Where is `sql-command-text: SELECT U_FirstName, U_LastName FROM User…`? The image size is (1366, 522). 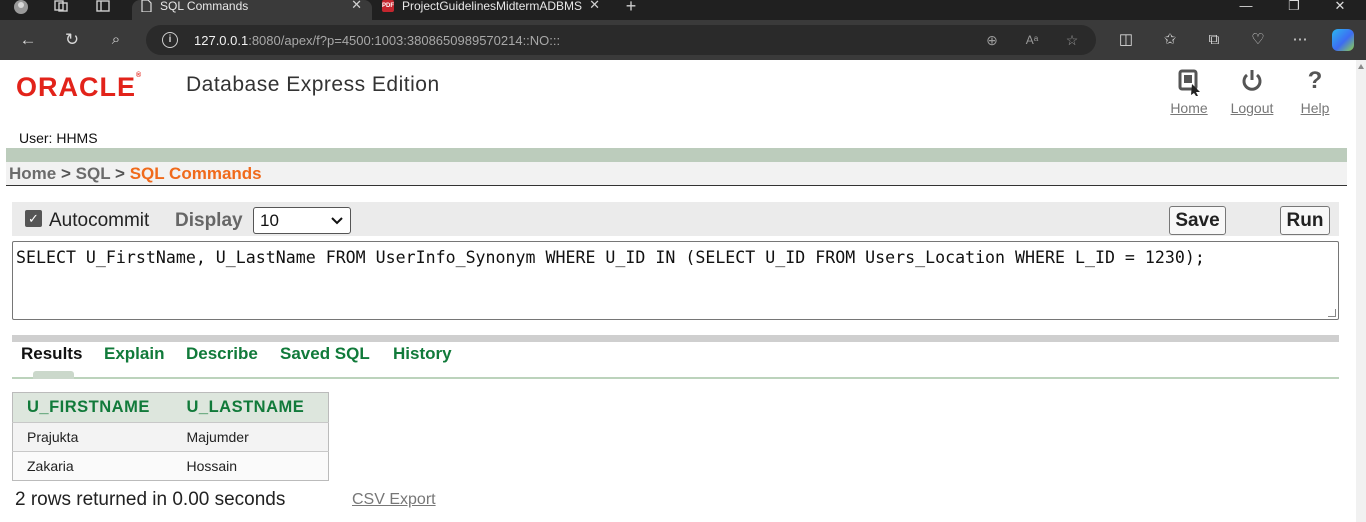
sql-command-text: SELECT U_FirstName, U_LastName FROM User… is located at coordinates (610, 257).